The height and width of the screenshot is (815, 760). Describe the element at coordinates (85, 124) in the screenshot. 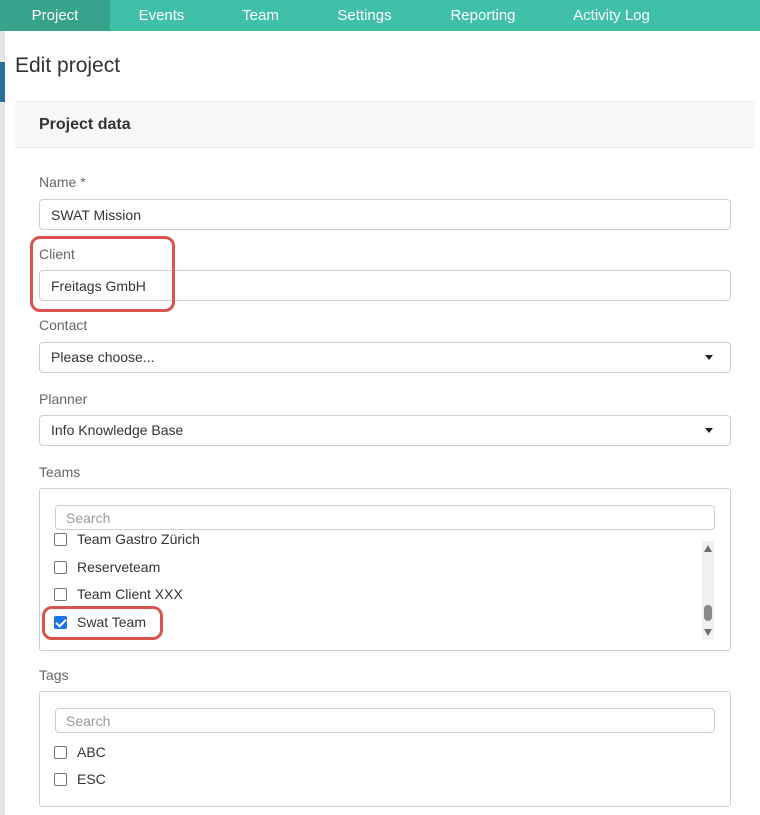

I see `panel-title: Project data` at that location.